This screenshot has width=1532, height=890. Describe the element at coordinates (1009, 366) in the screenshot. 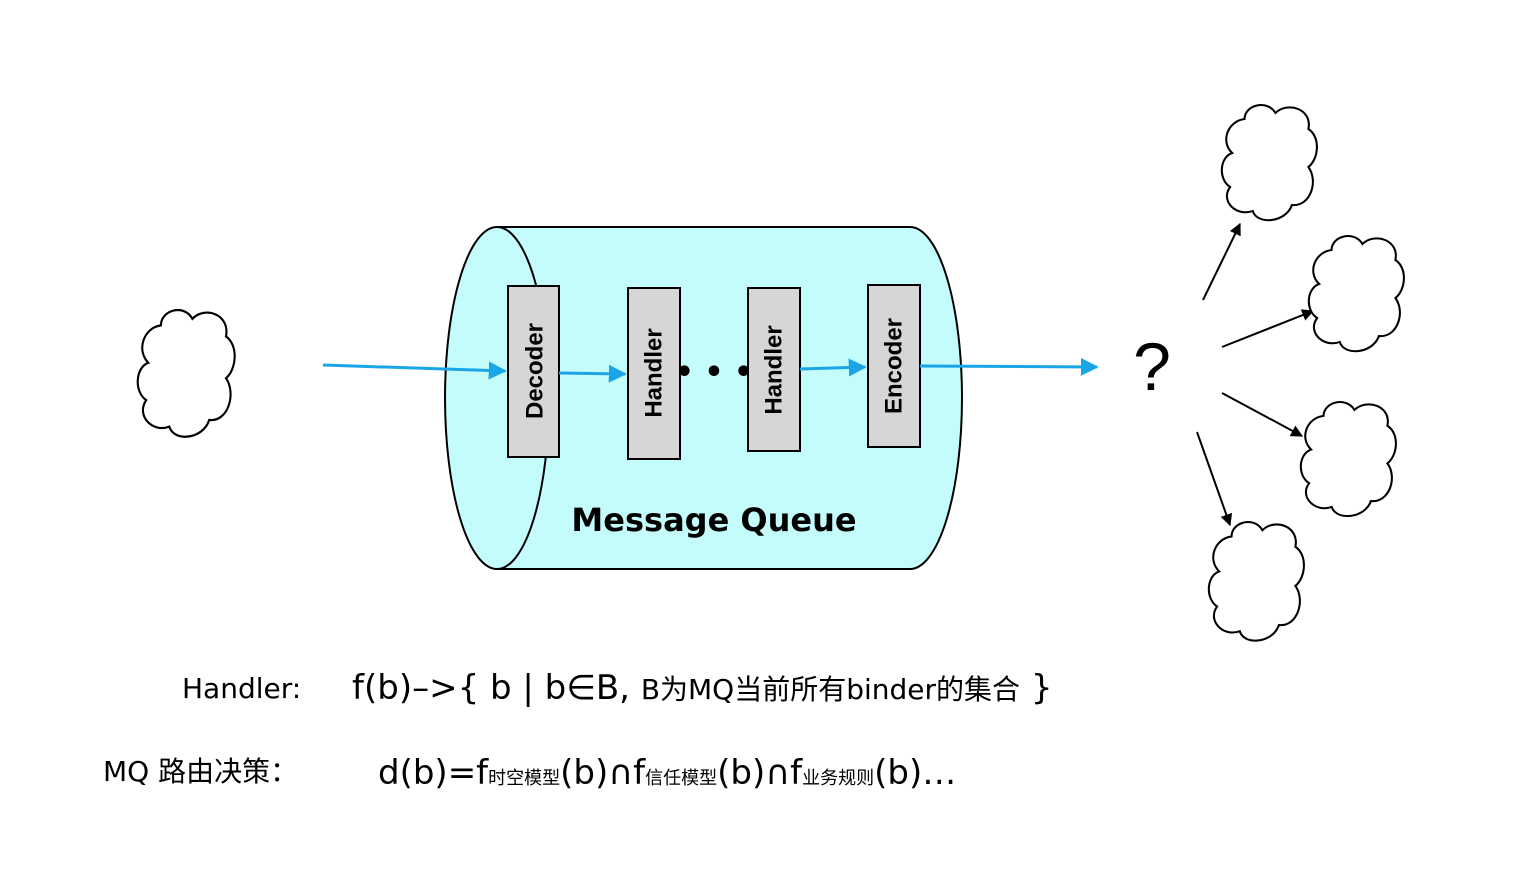

I see `outgoing-arrow` at that location.